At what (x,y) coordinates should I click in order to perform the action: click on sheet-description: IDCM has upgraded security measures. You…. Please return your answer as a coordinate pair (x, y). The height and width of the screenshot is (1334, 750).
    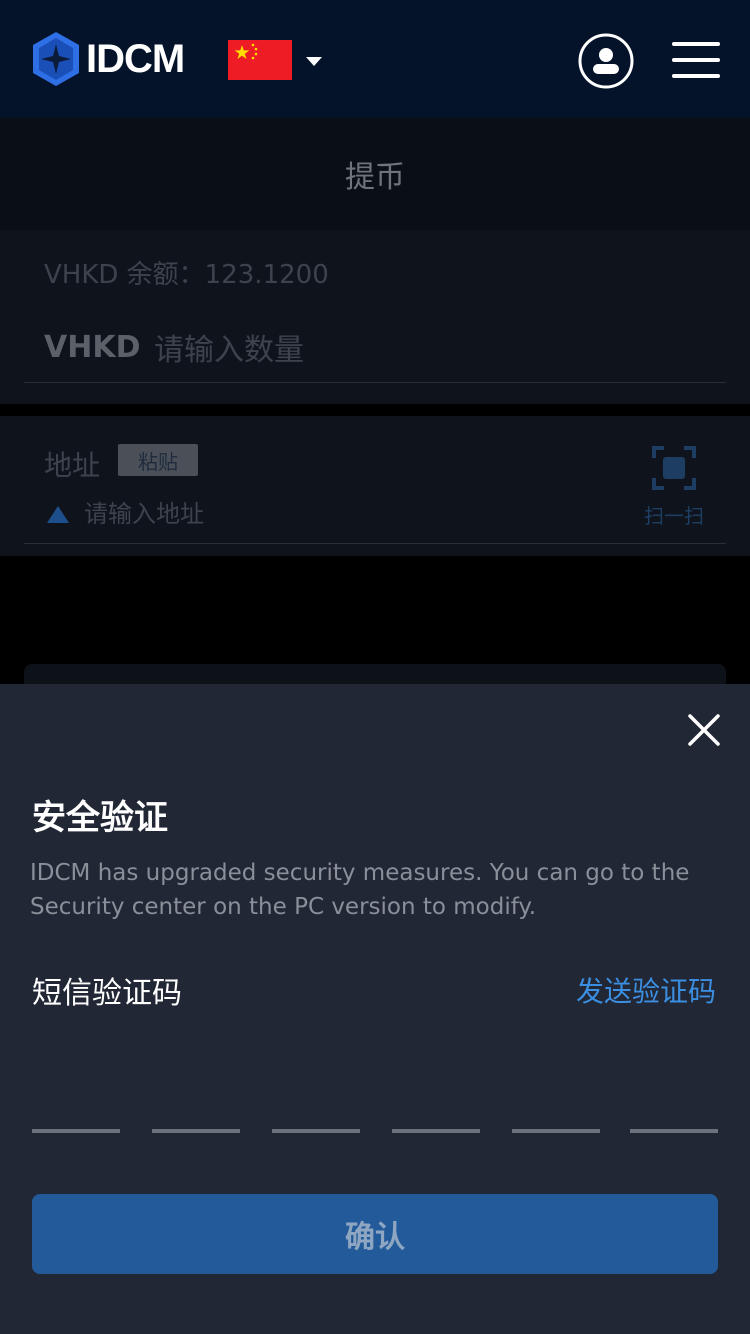
    Looking at the image, I should click on (360, 890).